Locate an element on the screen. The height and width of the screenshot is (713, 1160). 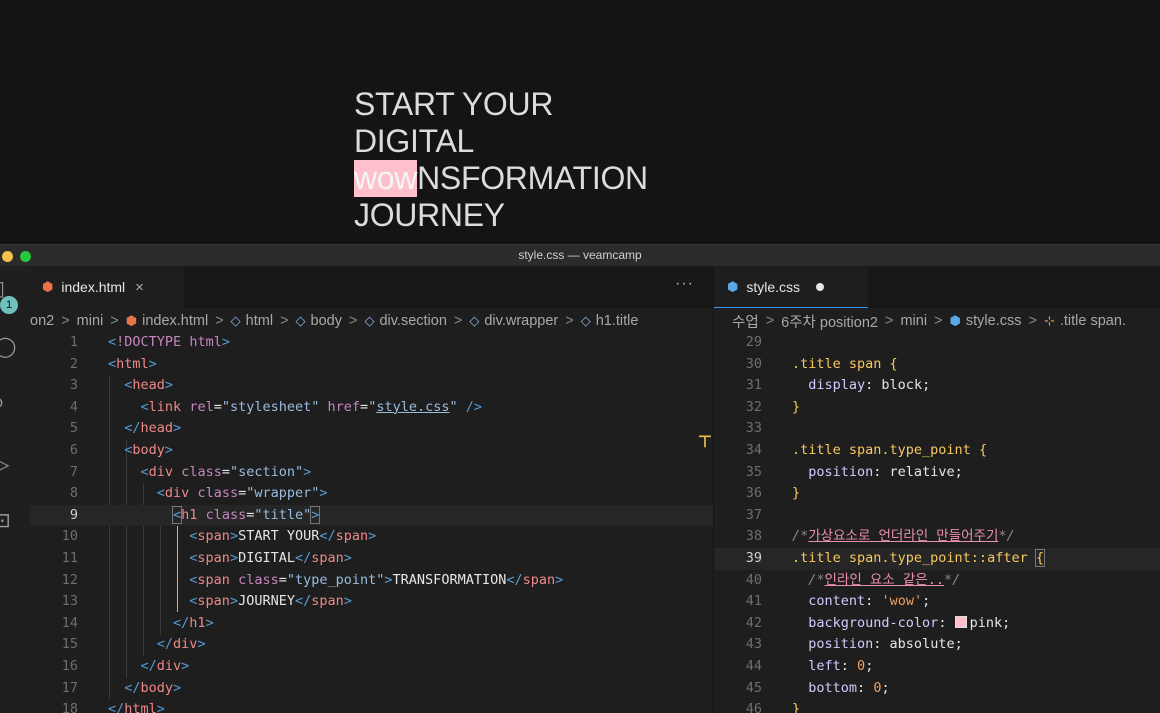
source-control-icon: ϕ is located at coordinates (1, 403).